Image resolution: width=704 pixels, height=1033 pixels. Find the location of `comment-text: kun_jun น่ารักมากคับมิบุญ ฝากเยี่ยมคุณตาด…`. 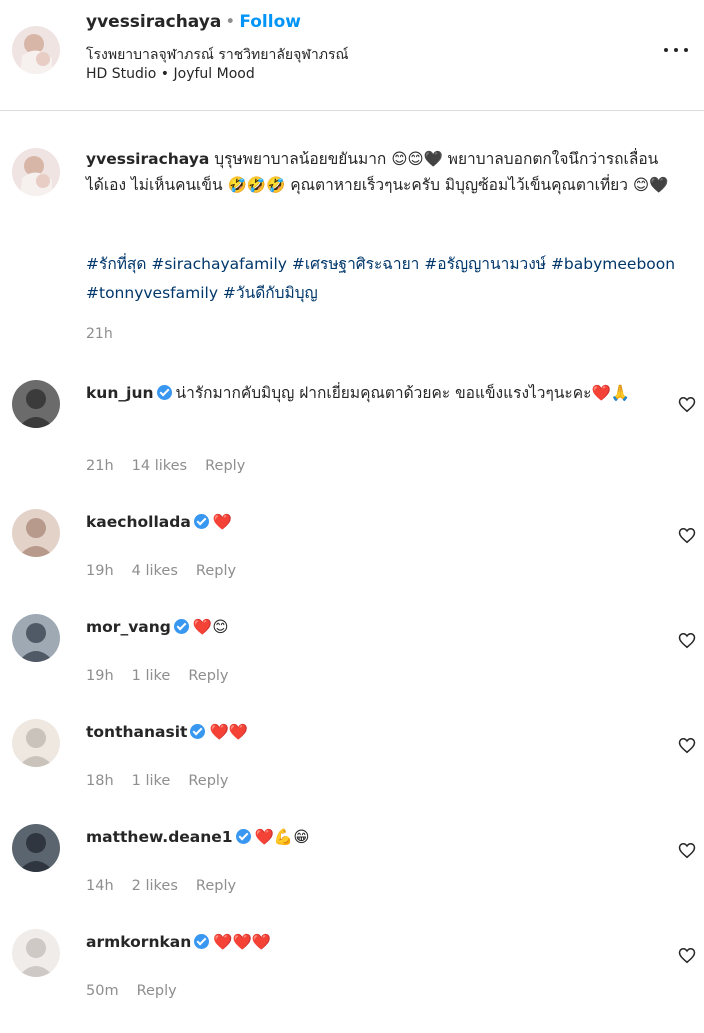

comment-text: kun_jun น่ารักมากคับมิบุญ ฝากเยี่ยมคุณตาด… is located at coordinates (371, 393).